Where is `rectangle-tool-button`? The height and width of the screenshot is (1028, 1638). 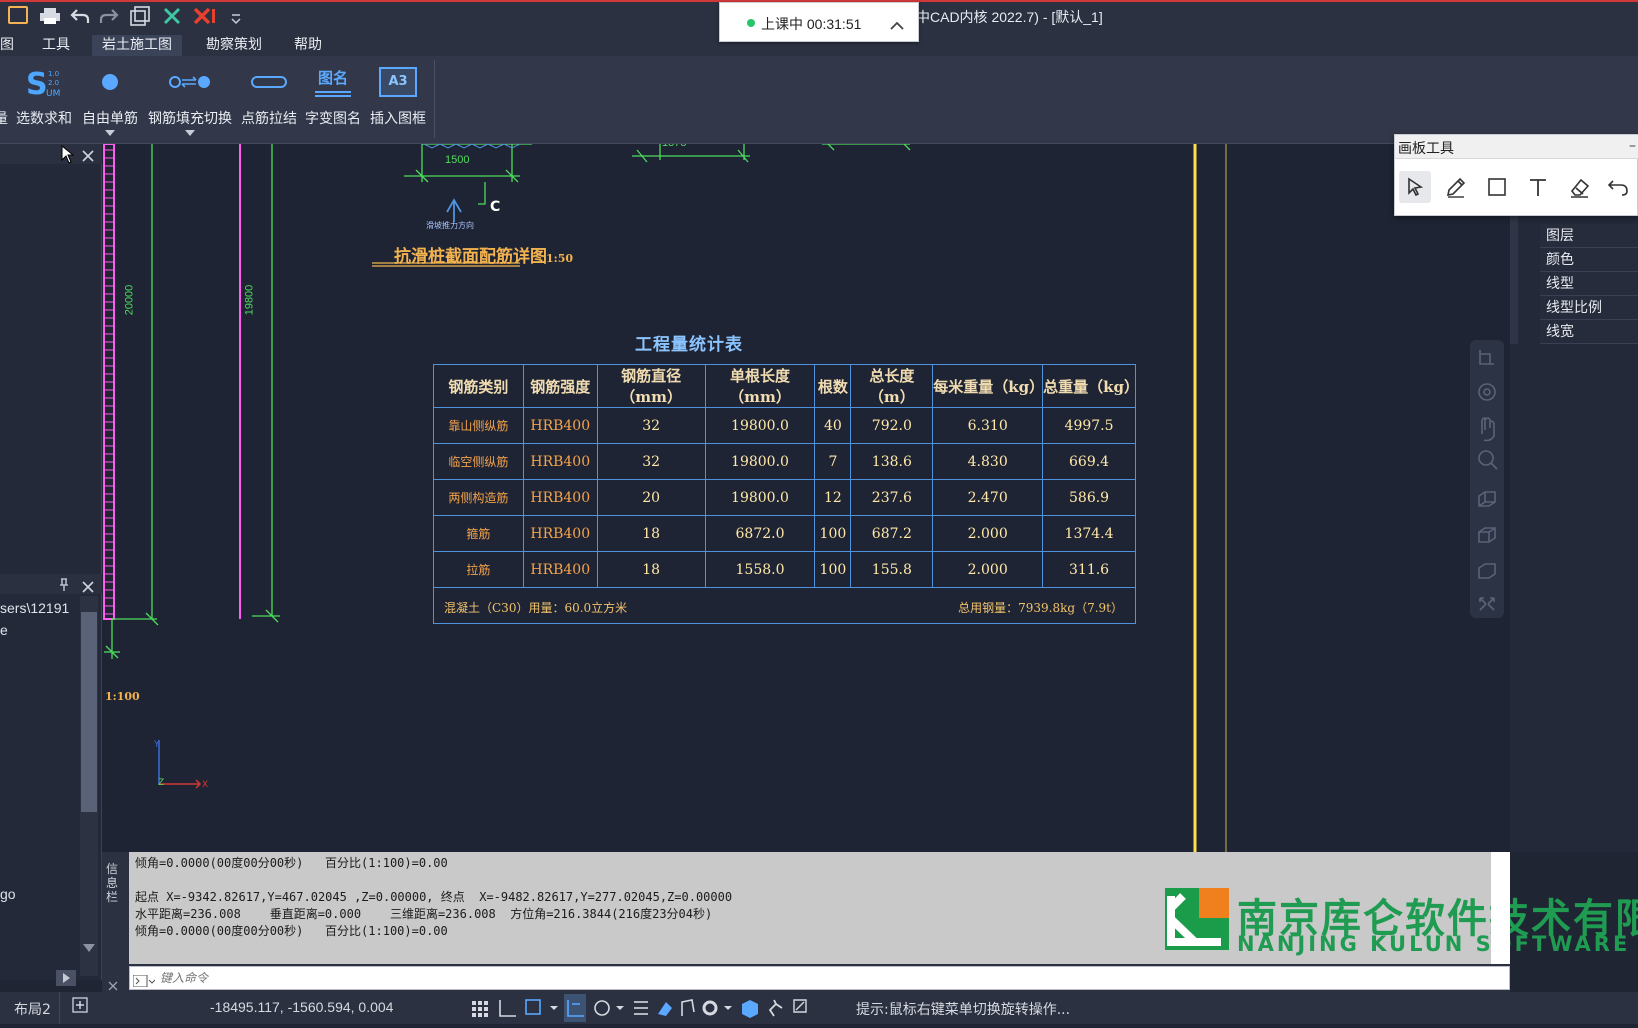 rectangle-tool-button is located at coordinates (1497, 187).